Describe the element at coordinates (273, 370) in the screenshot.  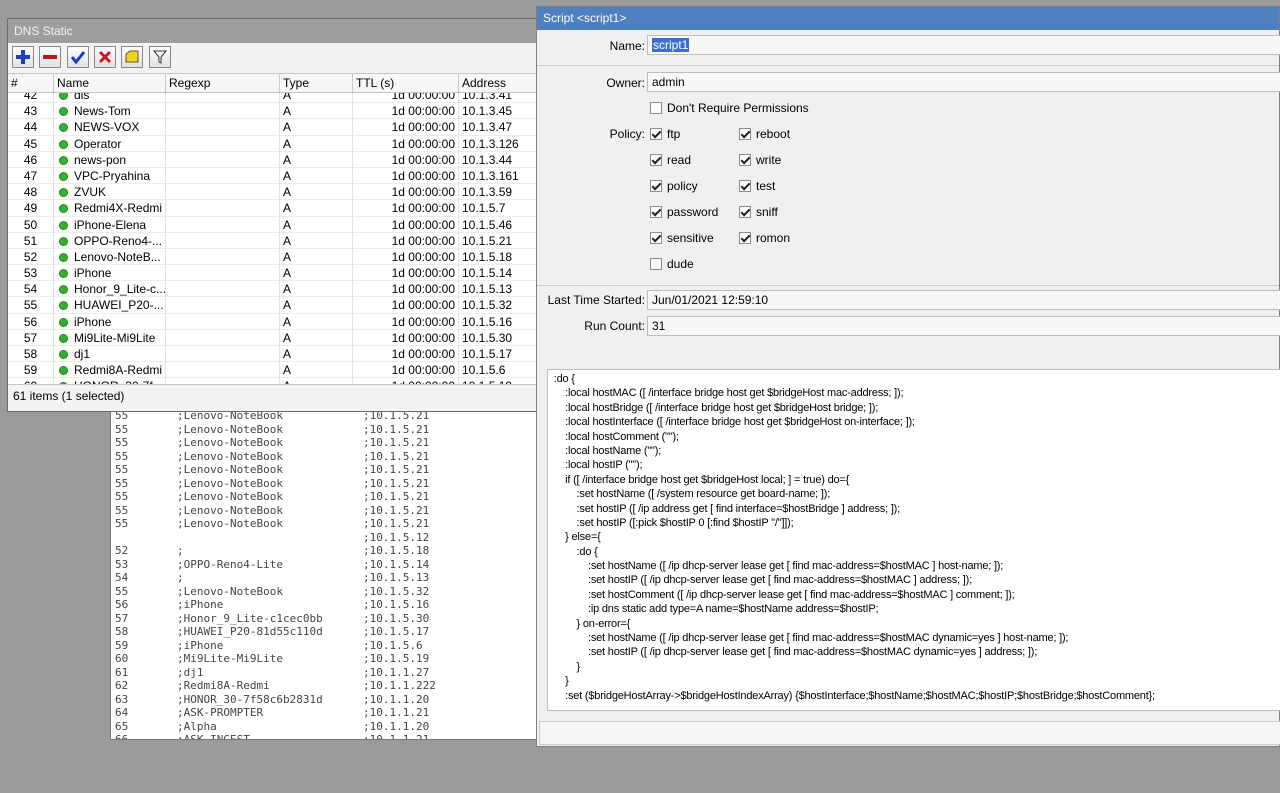
I see `table-row: 59 Redmi8A-Redmi A 1d 00:00:00 10.1.5.6` at that location.